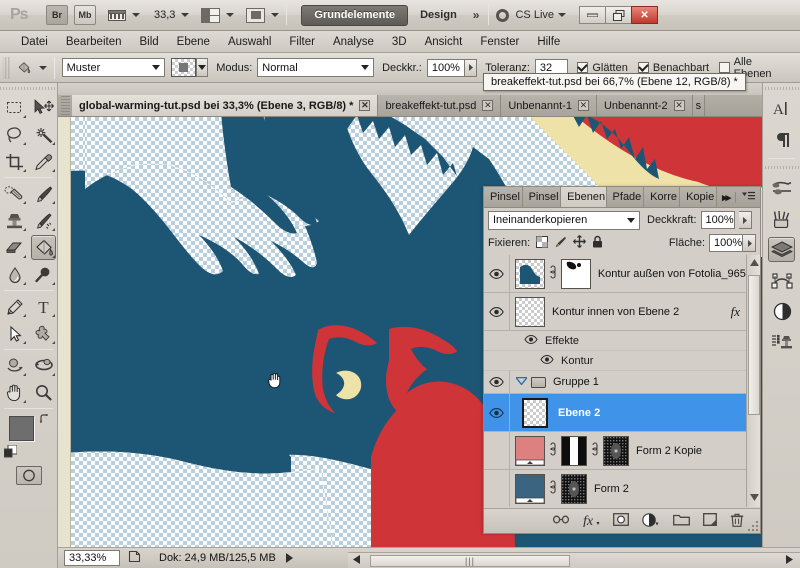 Image resolution: width=800 pixels, height=568 pixels. I want to click on lock-image-pixels-icon, so click(560, 243).